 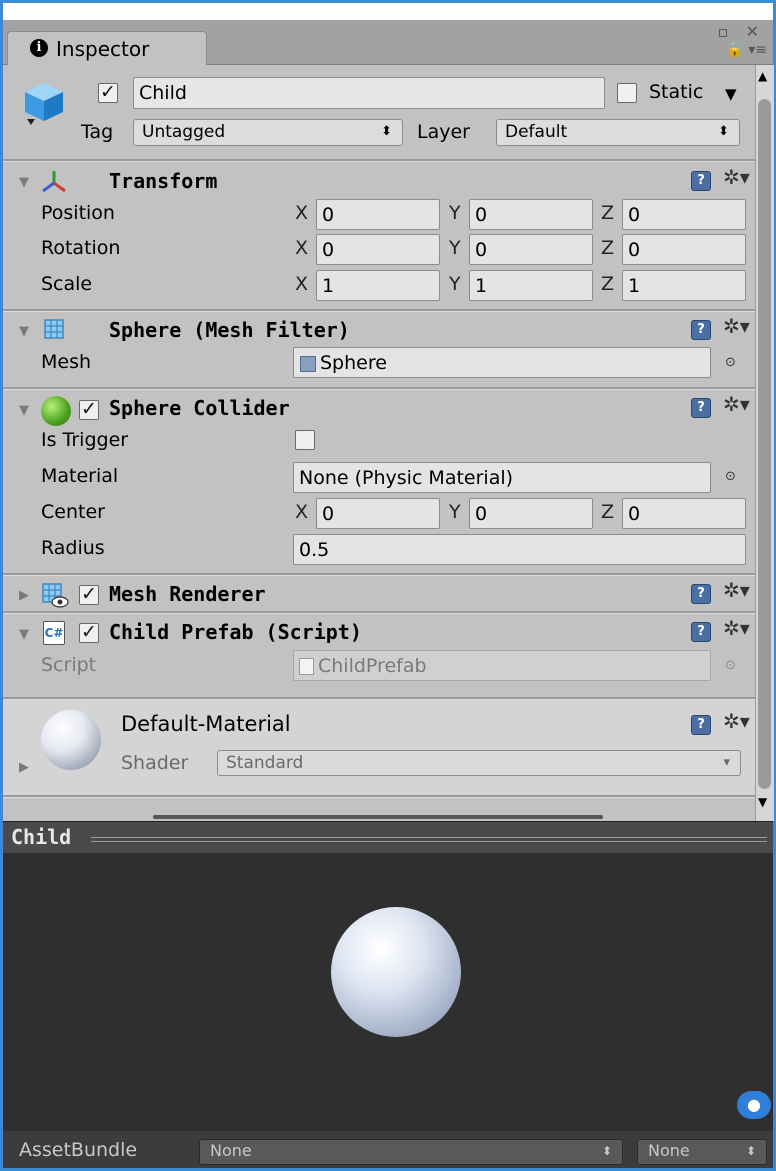 I want to click on shader-value: Standard, so click(x=265, y=763).